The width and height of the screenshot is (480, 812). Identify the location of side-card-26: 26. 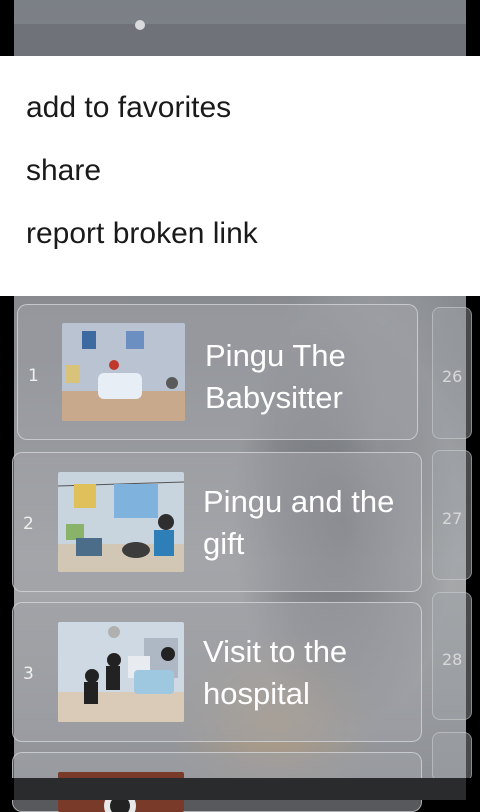
(452, 373).